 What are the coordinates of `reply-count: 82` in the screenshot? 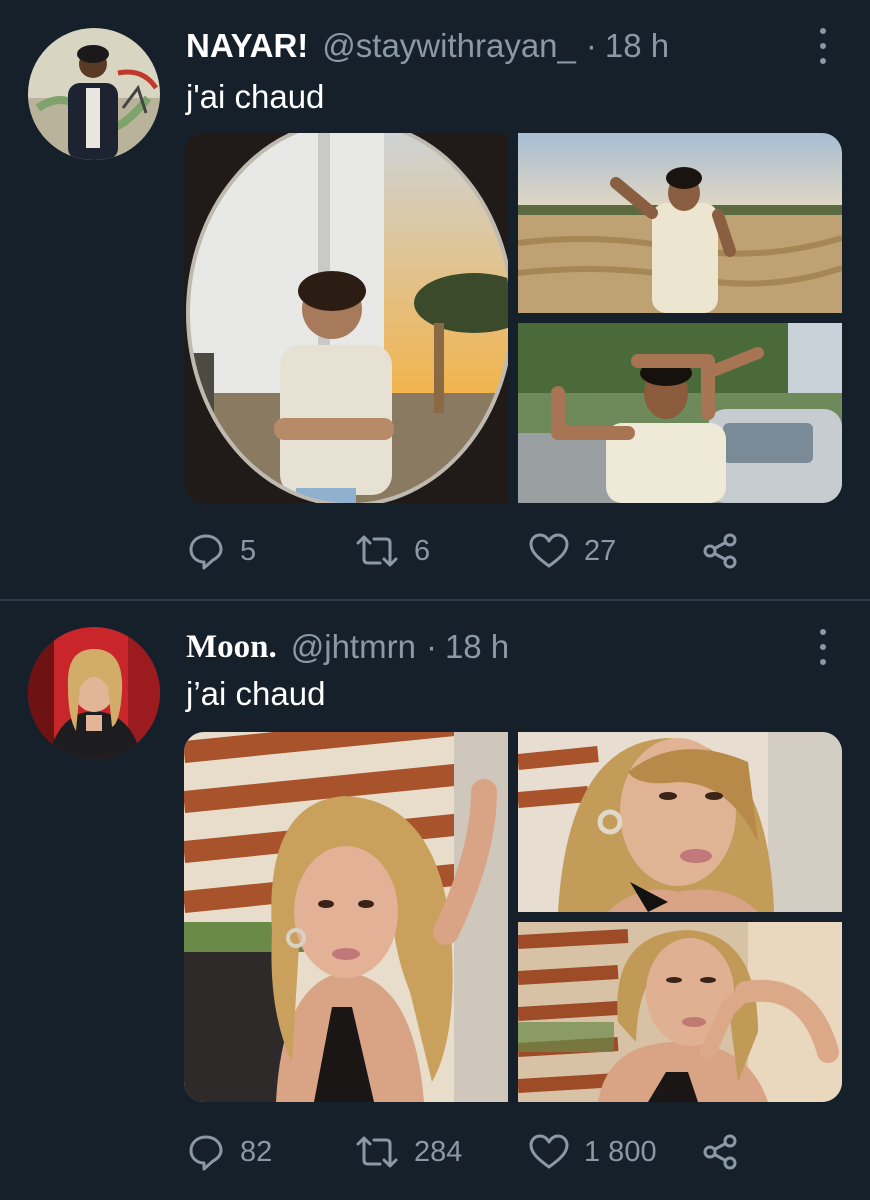 It's located at (256, 1151).